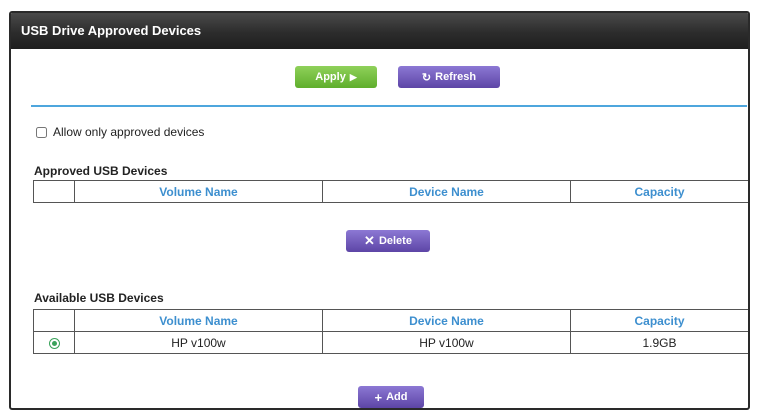  What do you see at coordinates (456, 77) in the screenshot?
I see `refresh-label: Refresh` at bounding box center [456, 77].